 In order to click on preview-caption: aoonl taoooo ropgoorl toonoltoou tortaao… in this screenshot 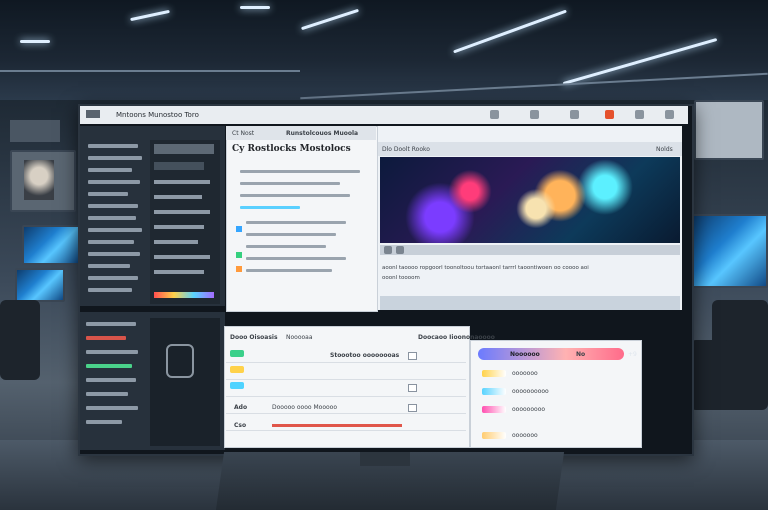, I will do `click(485, 268)`.